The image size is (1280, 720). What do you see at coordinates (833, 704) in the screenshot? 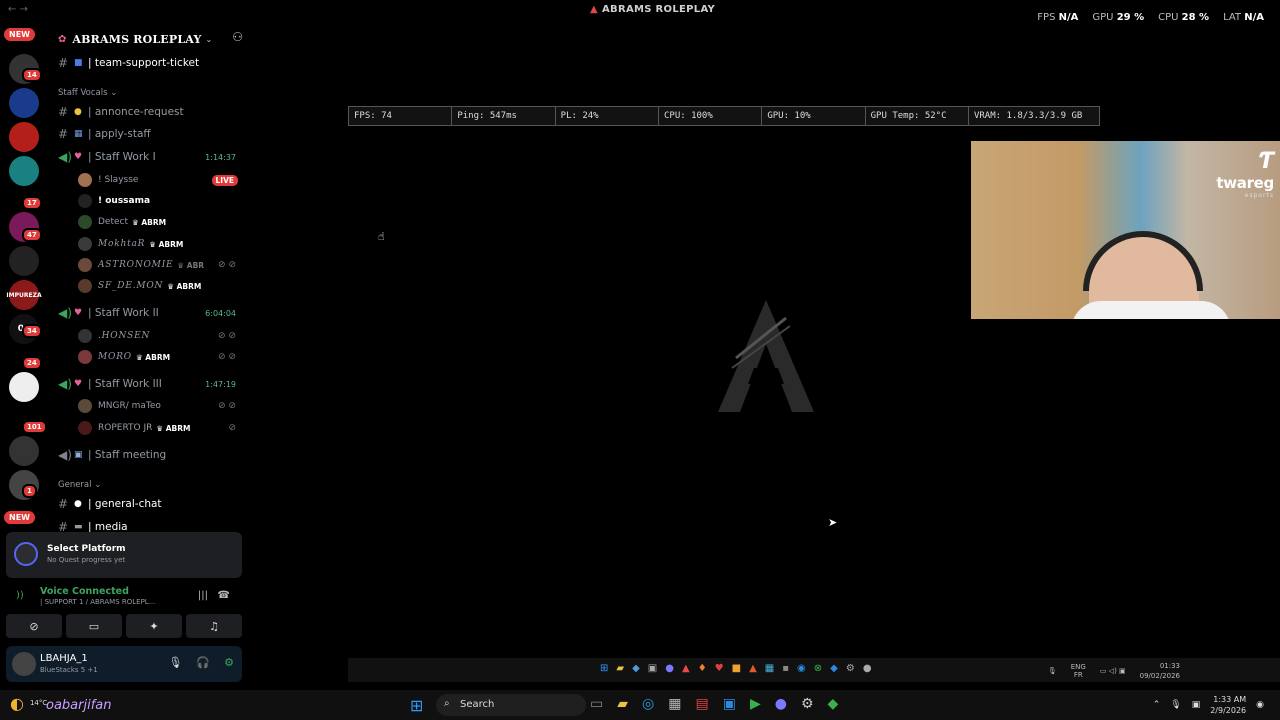
I see `bluestacks-icon: ◆` at bounding box center [833, 704].